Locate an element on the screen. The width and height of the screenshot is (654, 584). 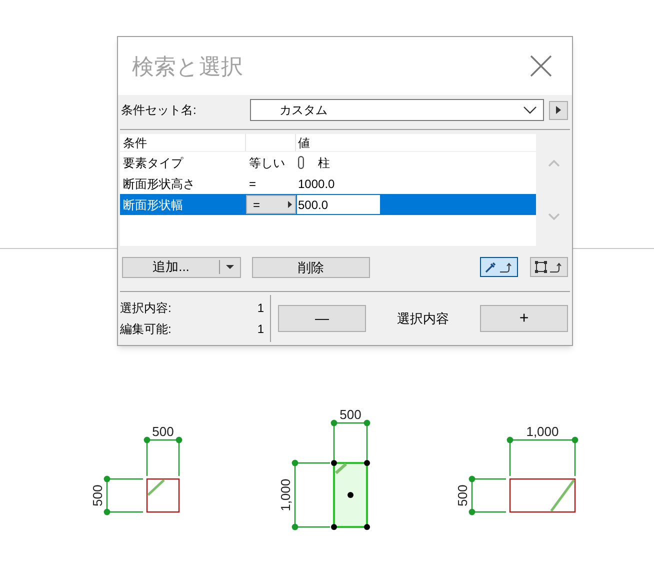
summary-label: 編集可能: is located at coordinates (146, 329).